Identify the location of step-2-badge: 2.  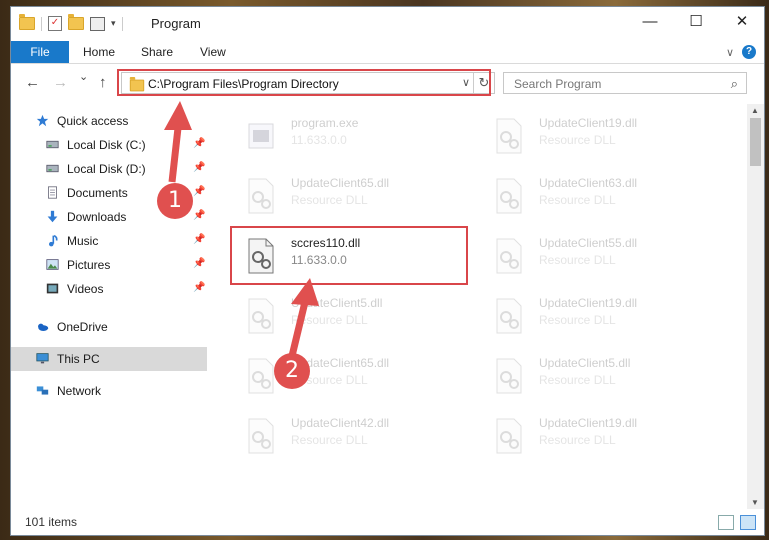
(292, 371).